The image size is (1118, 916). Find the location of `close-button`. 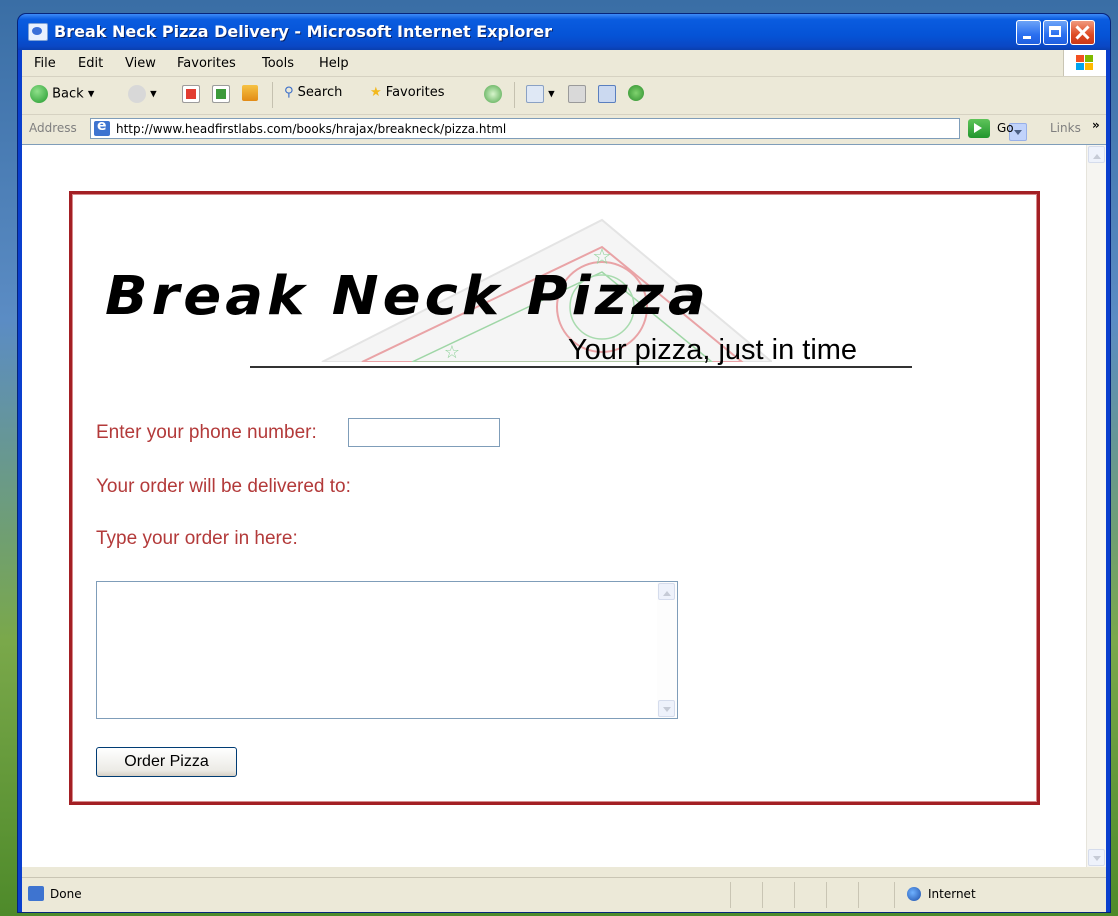

close-button is located at coordinates (1082, 32).